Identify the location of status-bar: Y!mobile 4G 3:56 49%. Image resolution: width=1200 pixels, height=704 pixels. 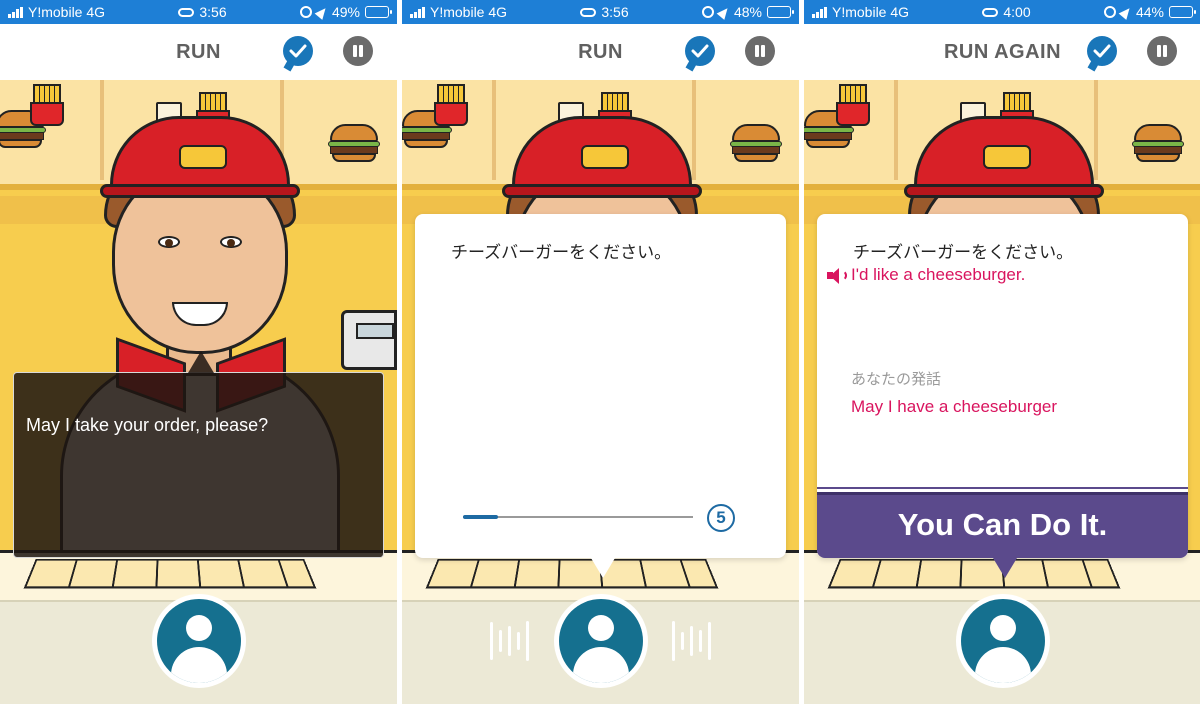
(198, 12).